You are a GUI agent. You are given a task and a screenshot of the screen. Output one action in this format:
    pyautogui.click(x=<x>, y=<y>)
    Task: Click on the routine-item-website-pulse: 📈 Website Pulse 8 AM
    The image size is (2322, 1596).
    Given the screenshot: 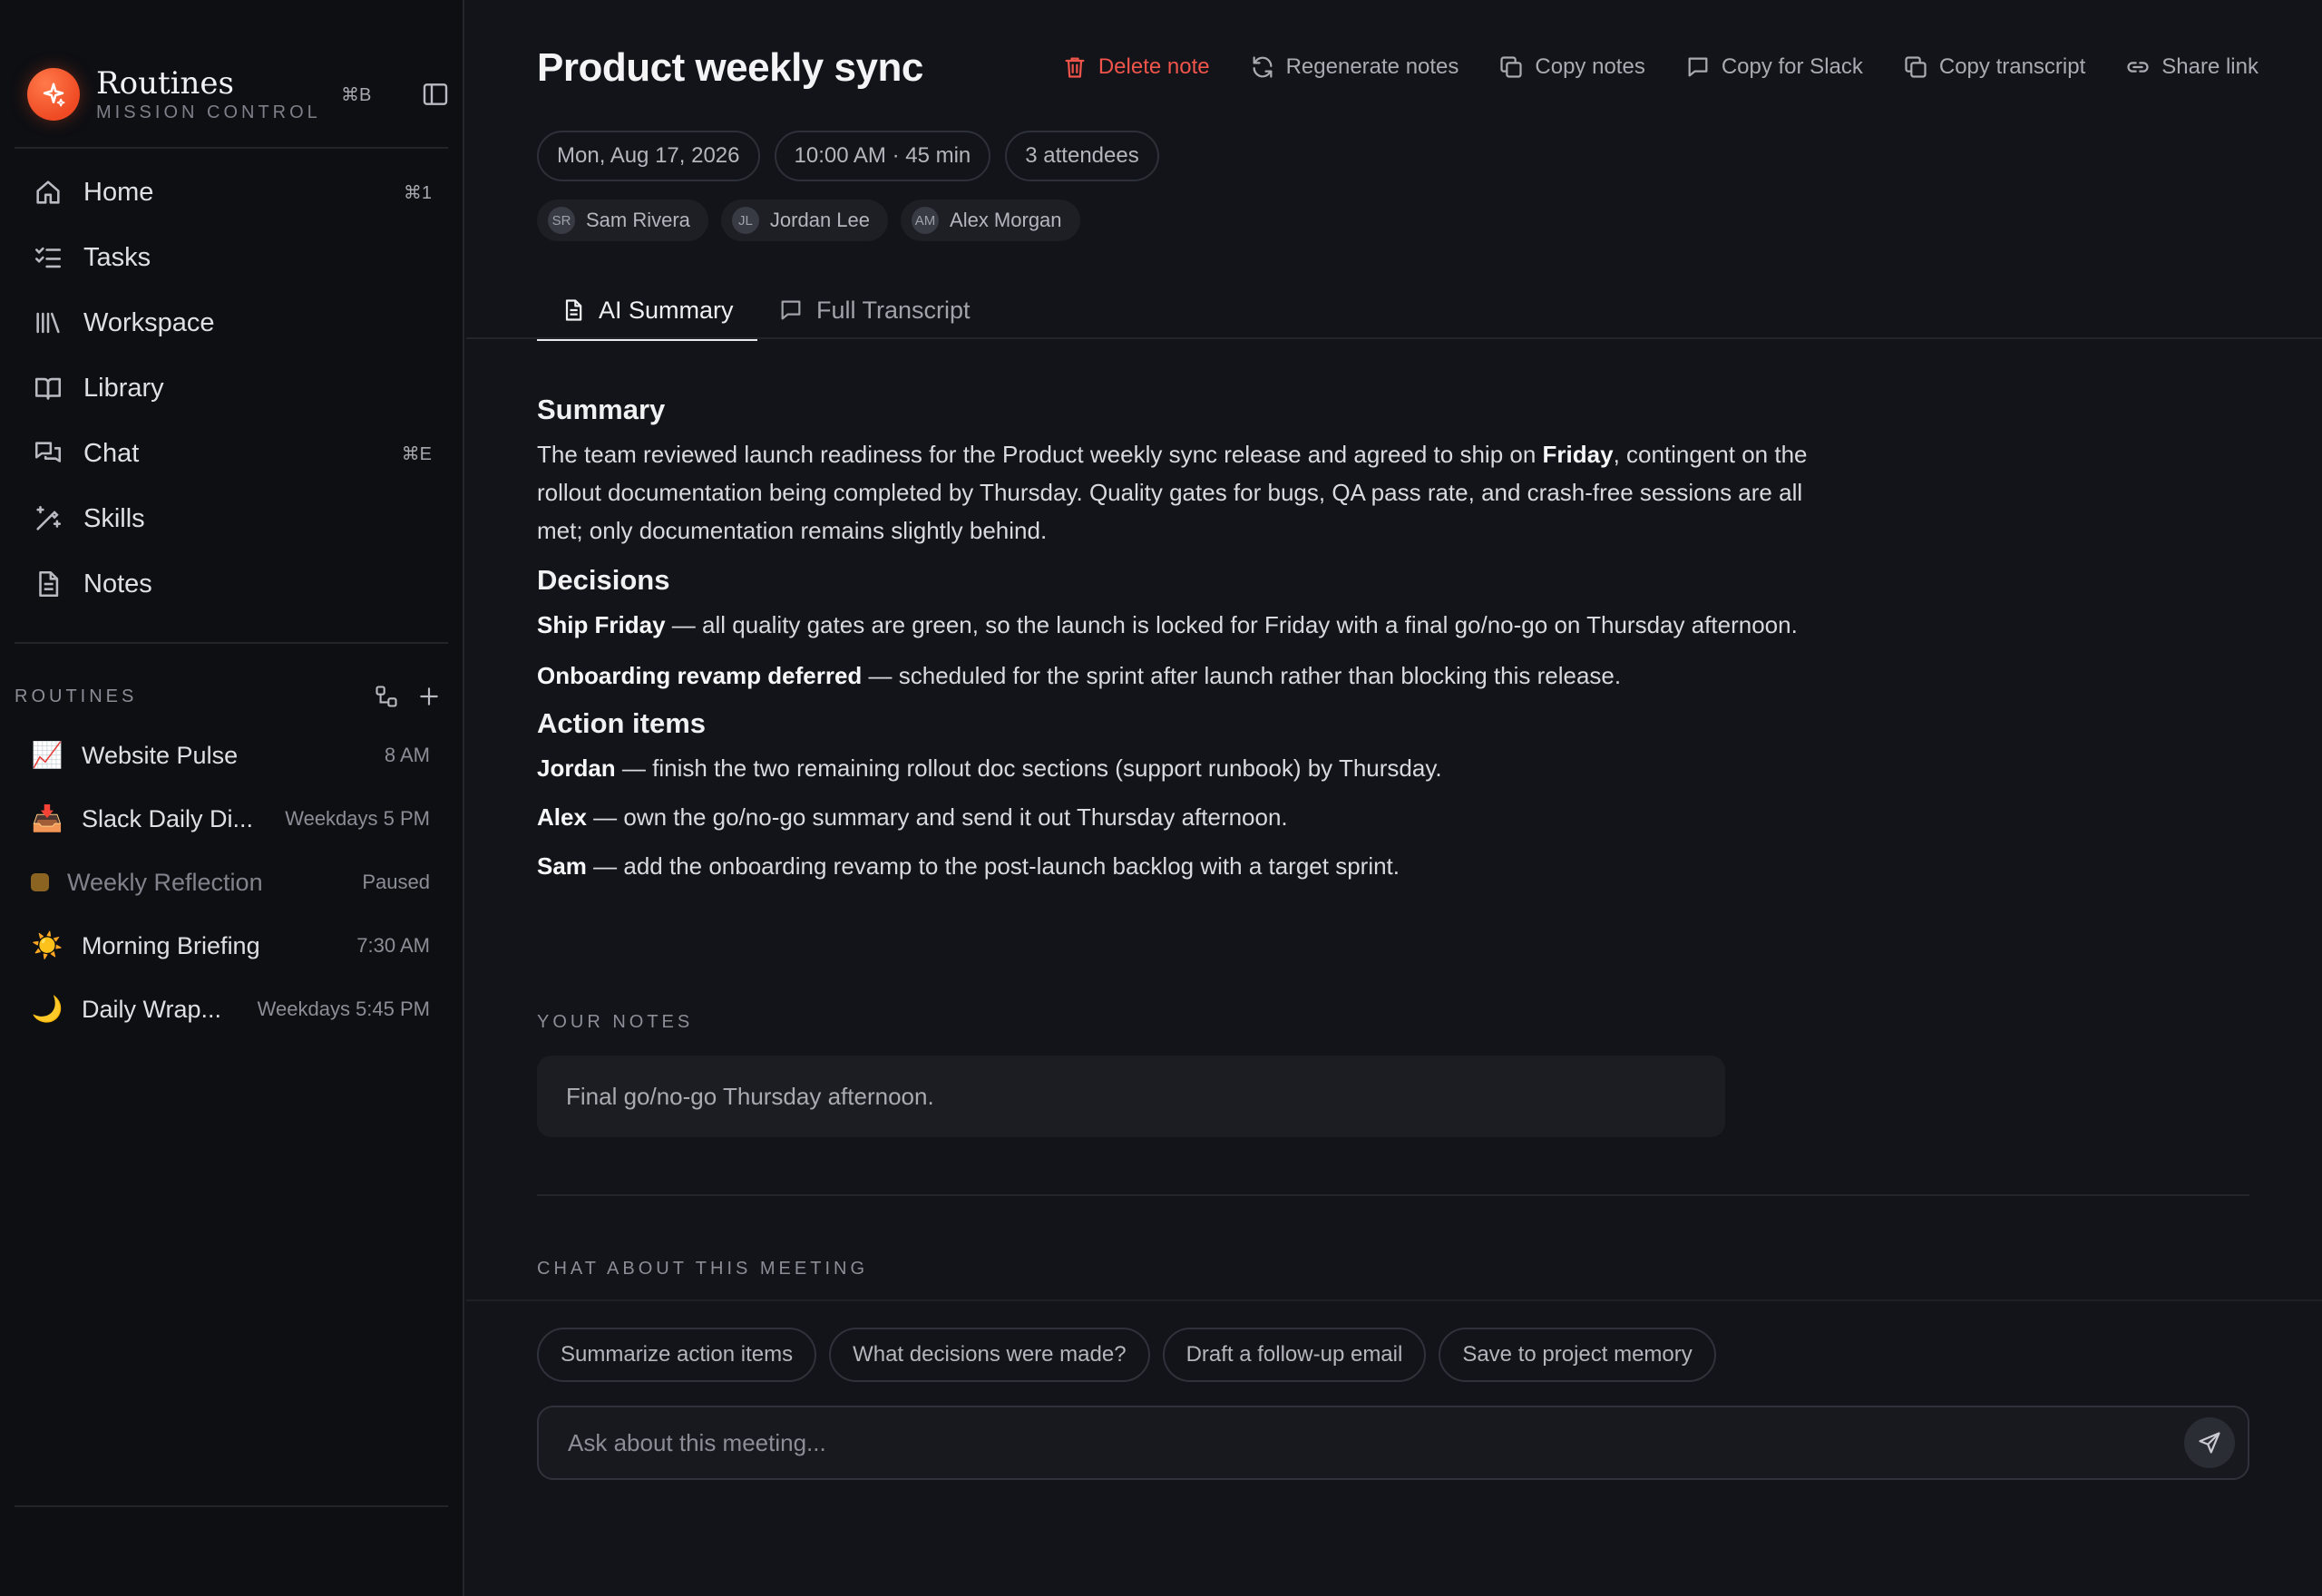 What is the action you would take?
    pyautogui.click(x=231, y=755)
    